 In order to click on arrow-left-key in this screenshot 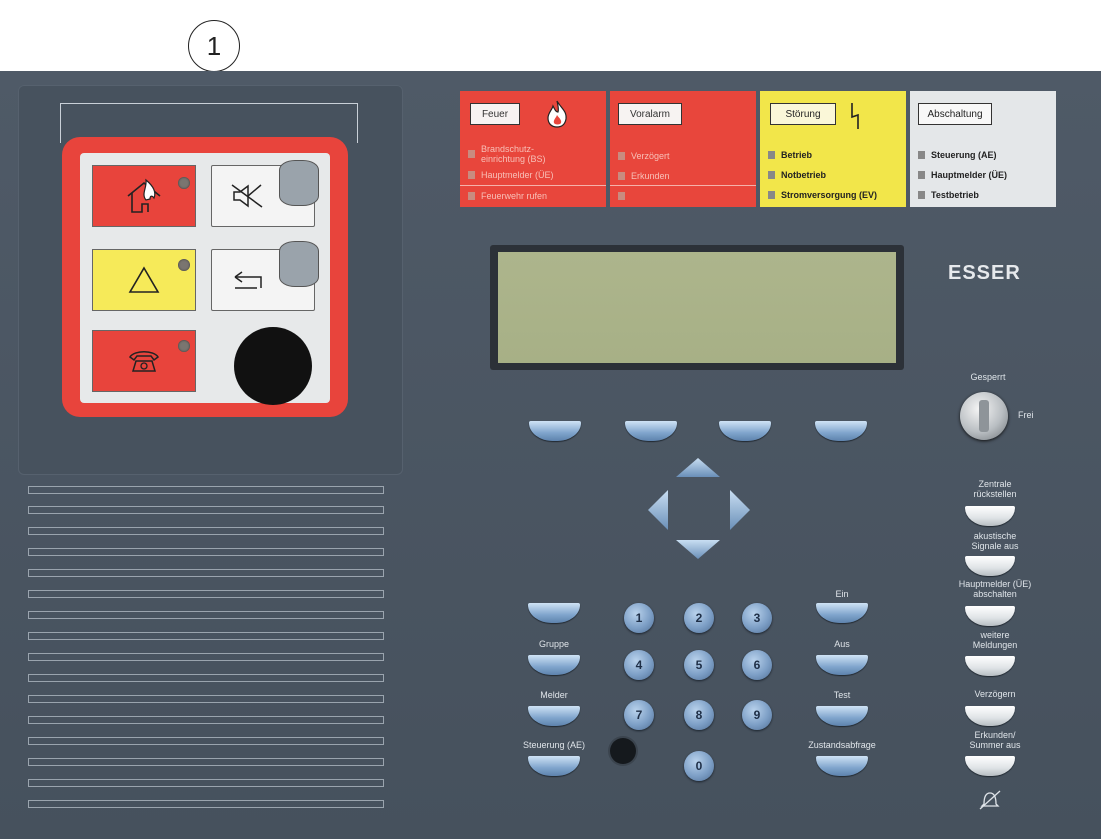, I will do `click(658, 510)`.